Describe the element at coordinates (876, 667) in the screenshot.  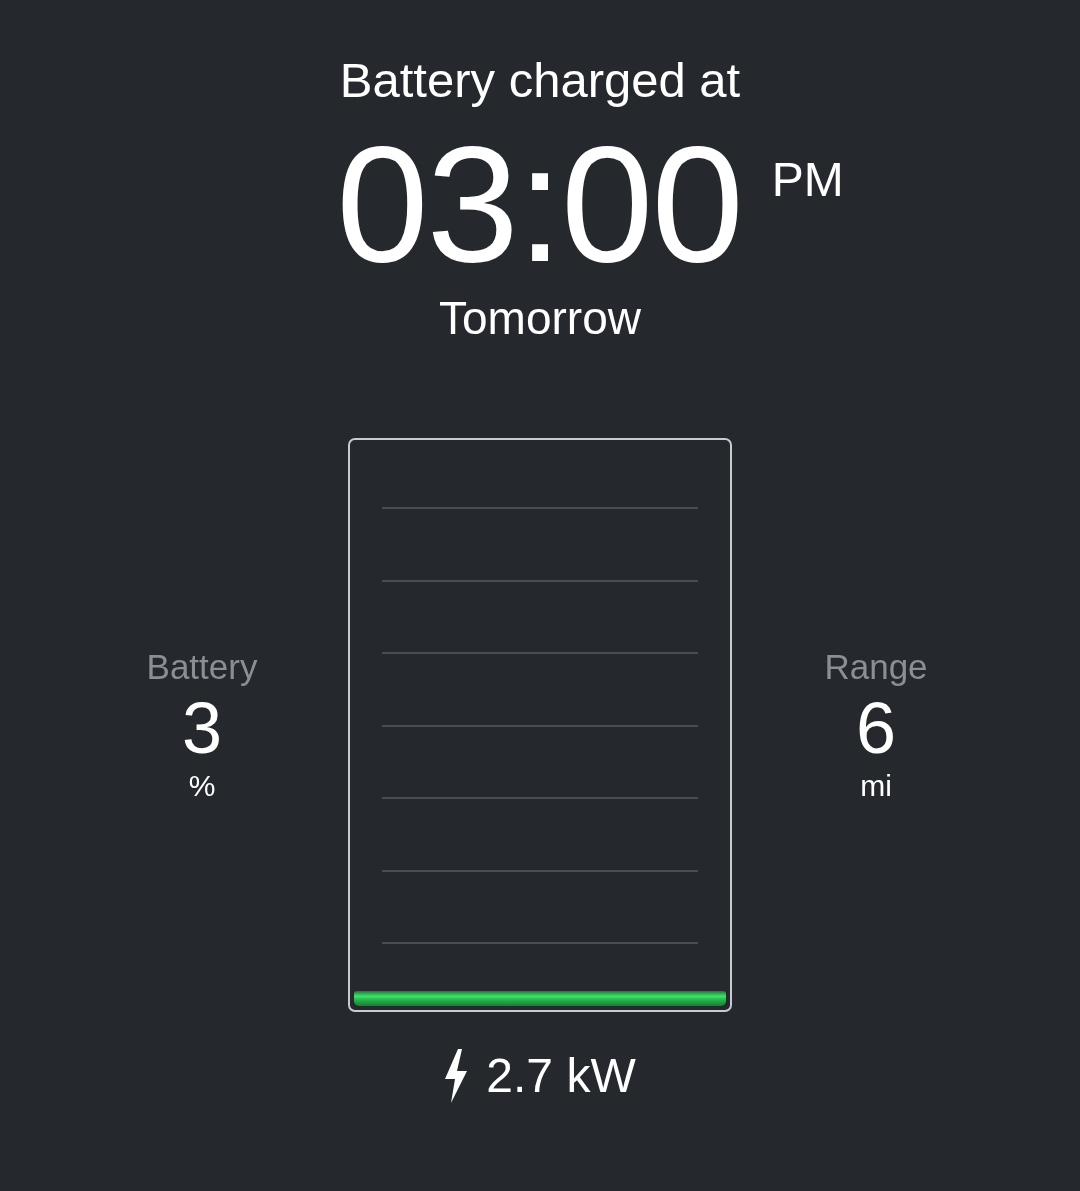
I see `stat-label: Range` at that location.